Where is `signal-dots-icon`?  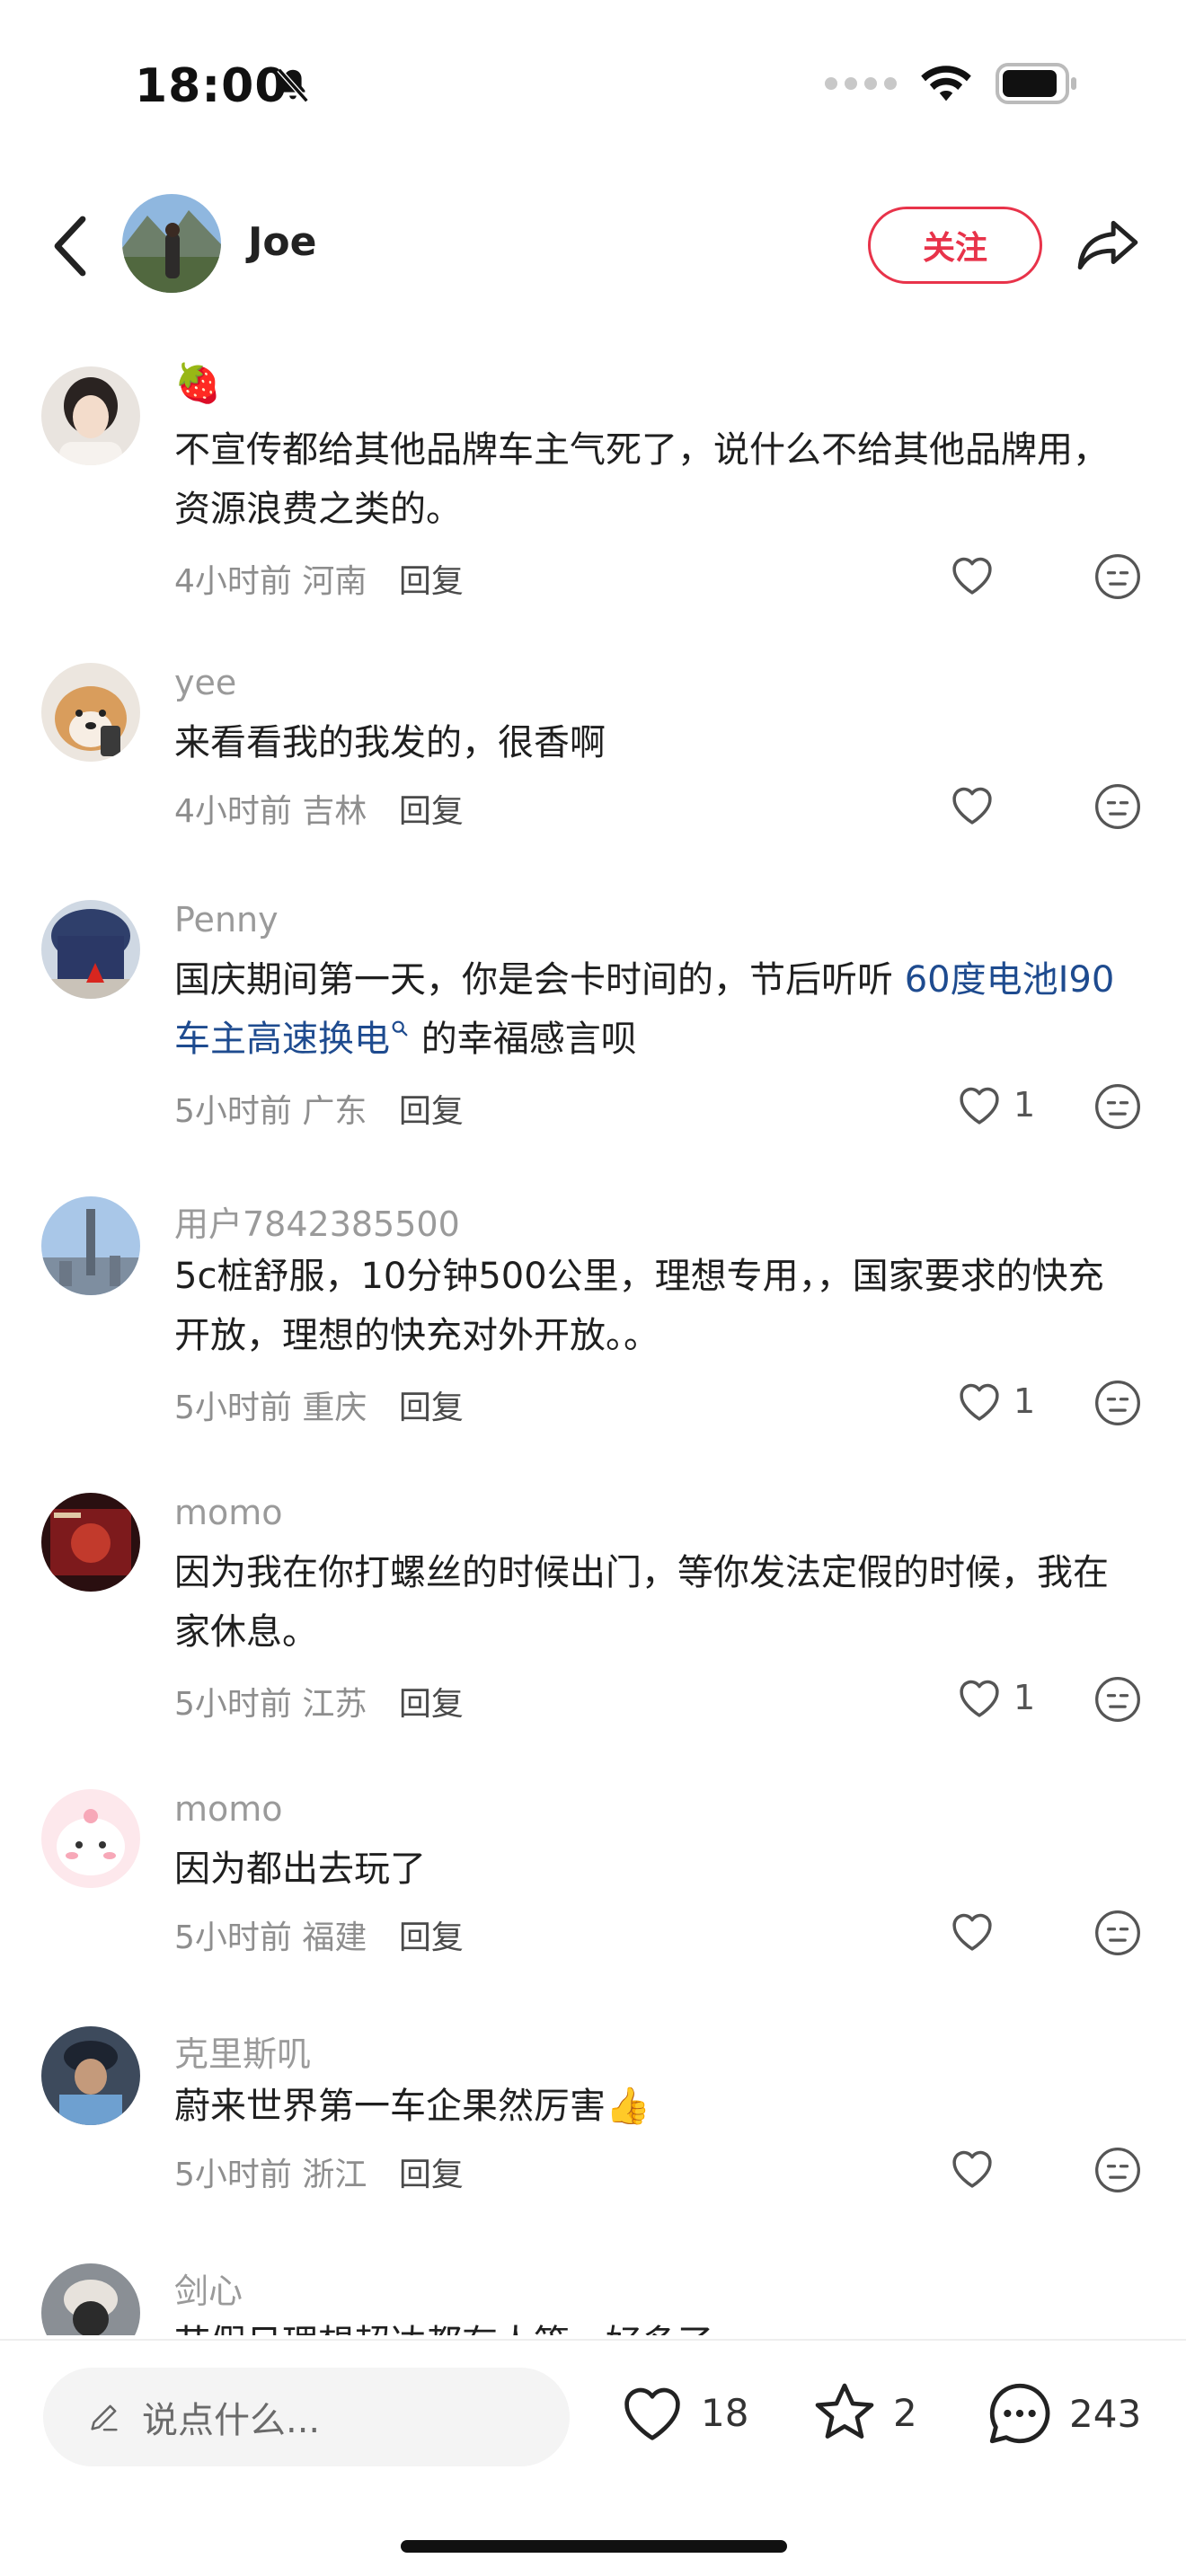 signal-dots-icon is located at coordinates (861, 83).